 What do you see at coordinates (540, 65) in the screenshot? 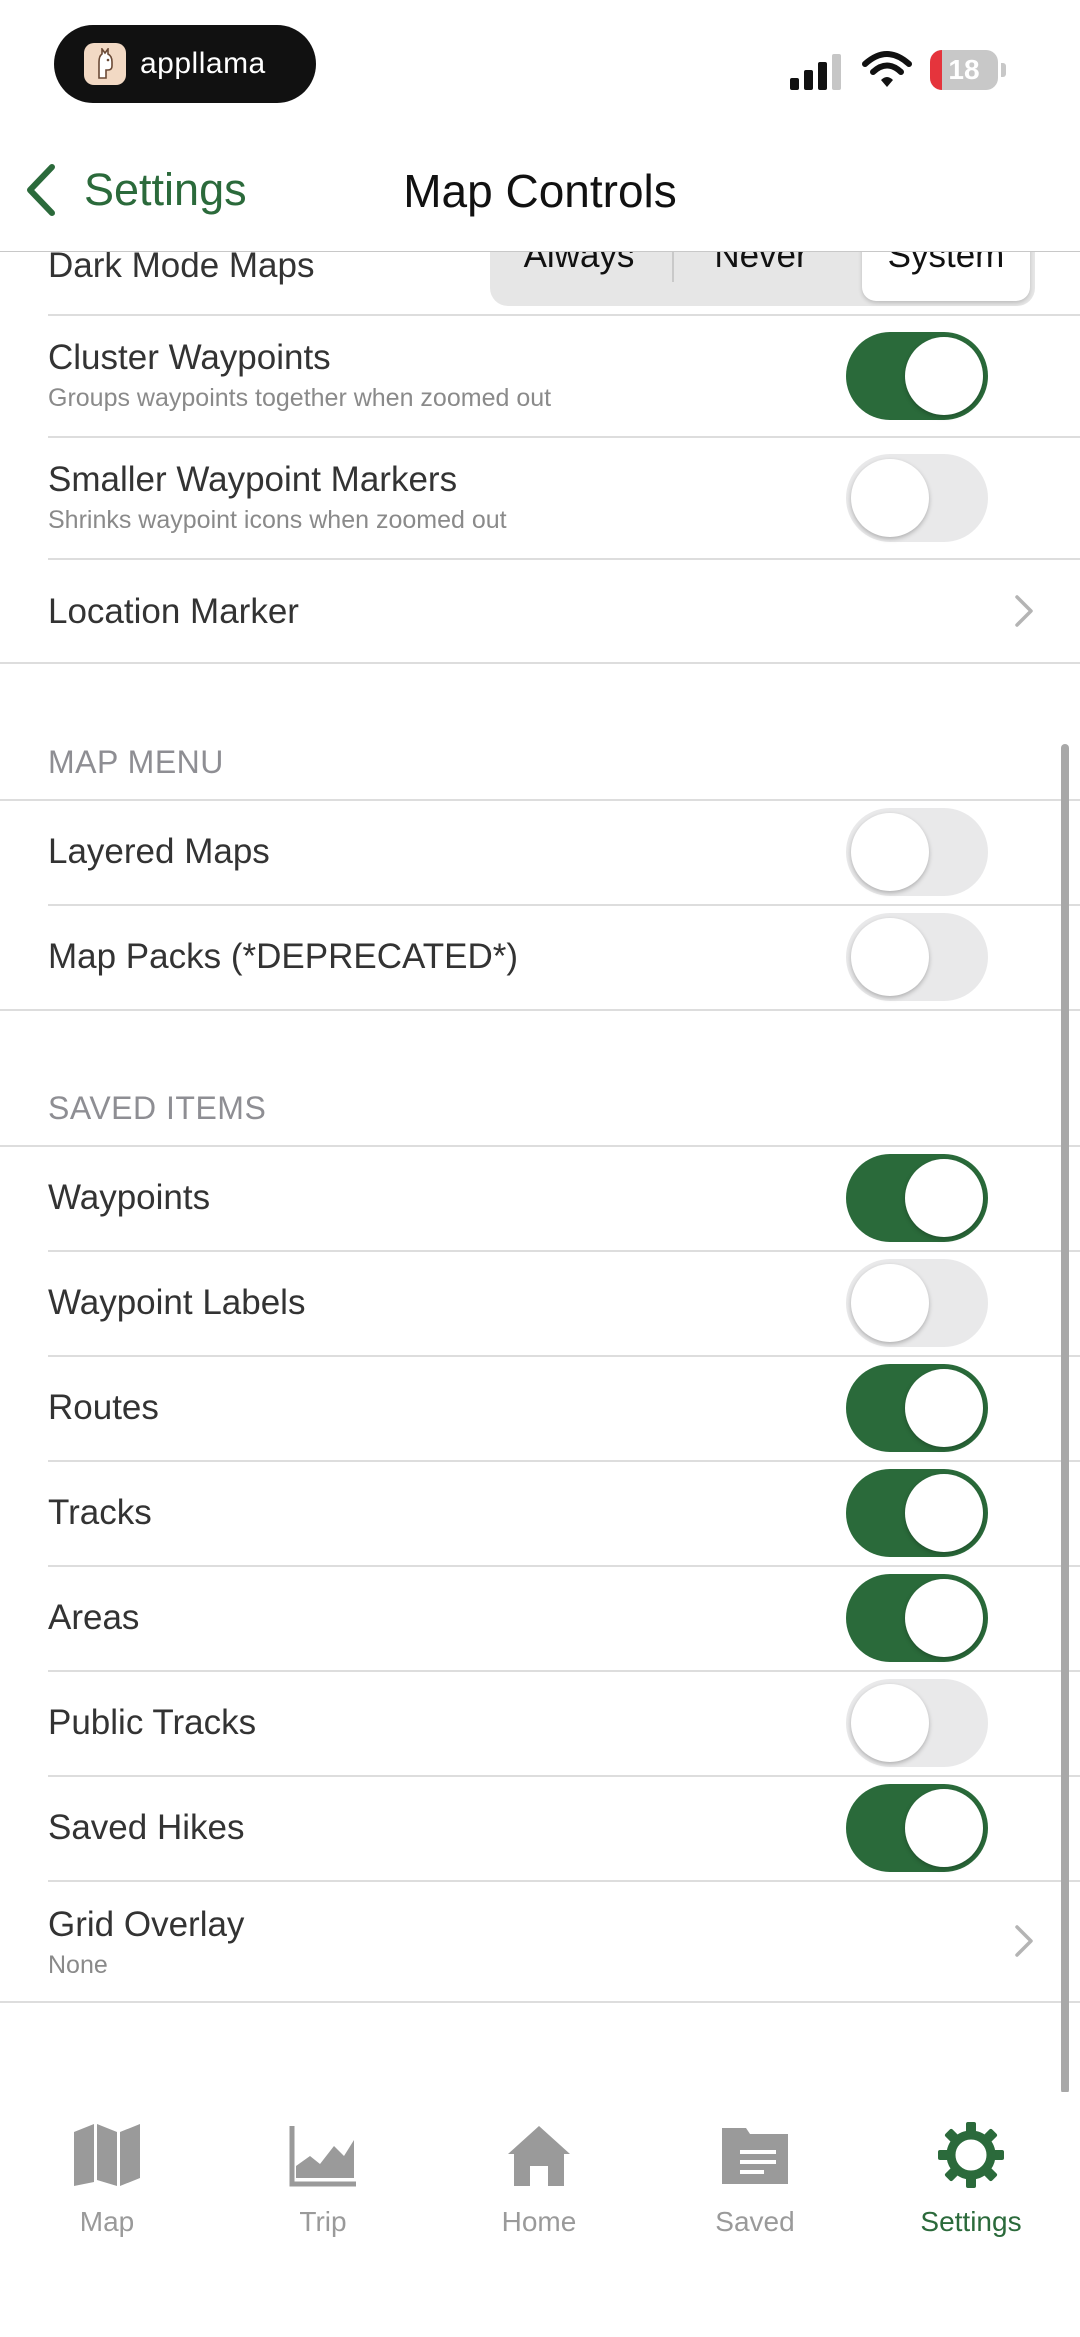
I see `status-bar: appllama 18` at bounding box center [540, 65].